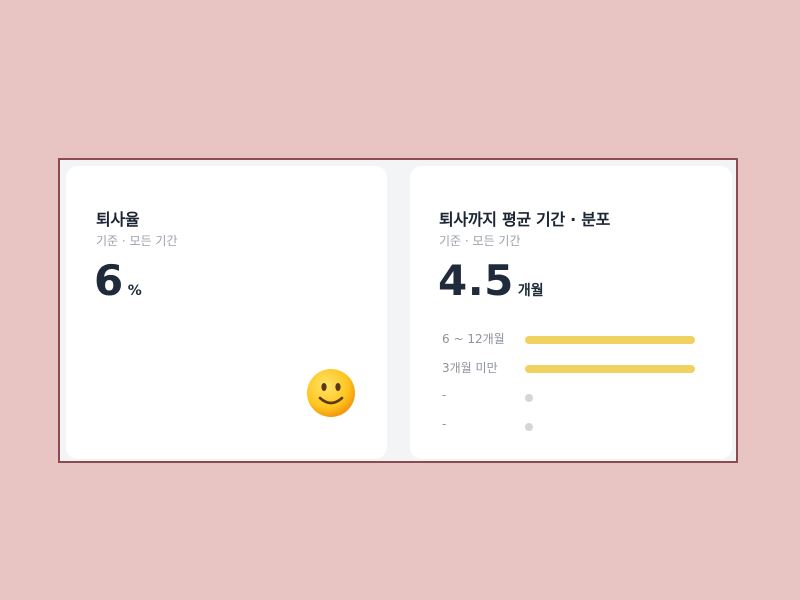 The height and width of the screenshot is (600, 800). I want to click on turnover-rate-value-group: 6%, so click(118, 280).